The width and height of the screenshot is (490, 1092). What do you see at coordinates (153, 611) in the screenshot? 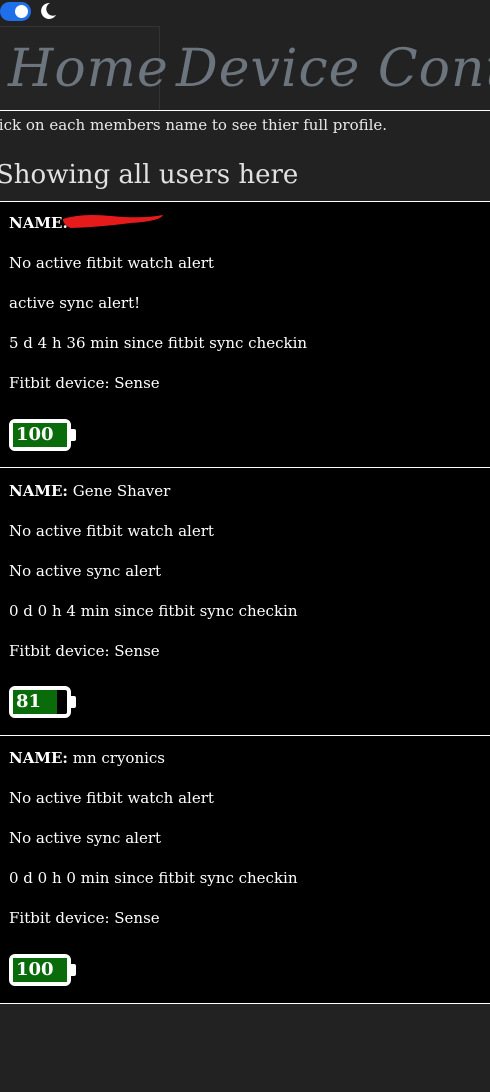
I see `sync-checkin-time: 0 d 0 h 4 min since fitbit sync checkin` at bounding box center [153, 611].